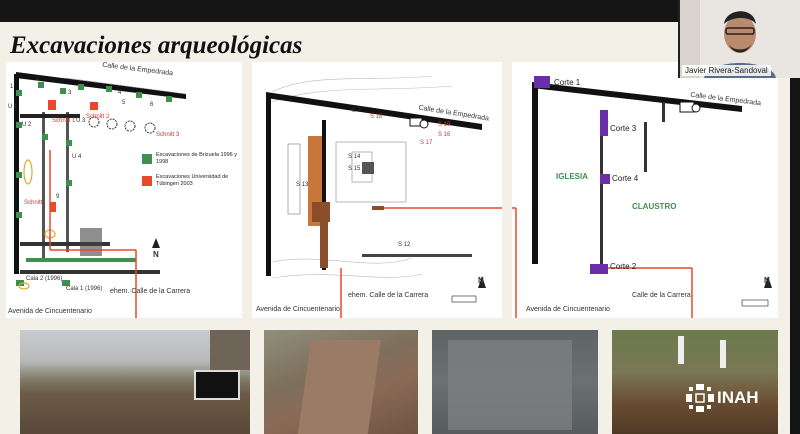  Describe the element at coordinates (444, 125) in the screenshot. I see `map2-s-label: S 19` at that location.